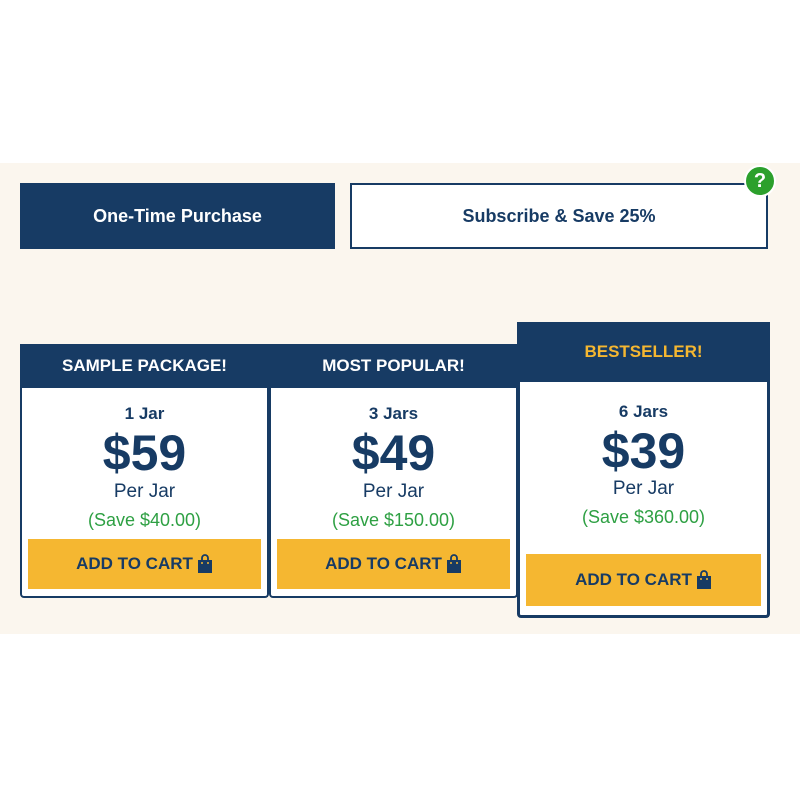 The width and height of the screenshot is (800, 800). I want to click on package-badge-label: BESTSELLER!, so click(643, 351).